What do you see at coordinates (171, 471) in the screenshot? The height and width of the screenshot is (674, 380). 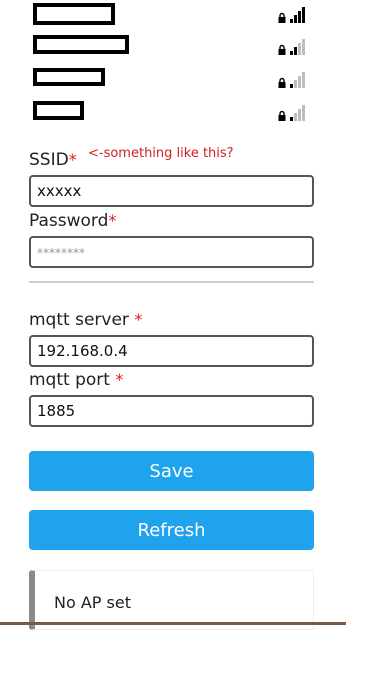 I see `save-button: Save` at bounding box center [171, 471].